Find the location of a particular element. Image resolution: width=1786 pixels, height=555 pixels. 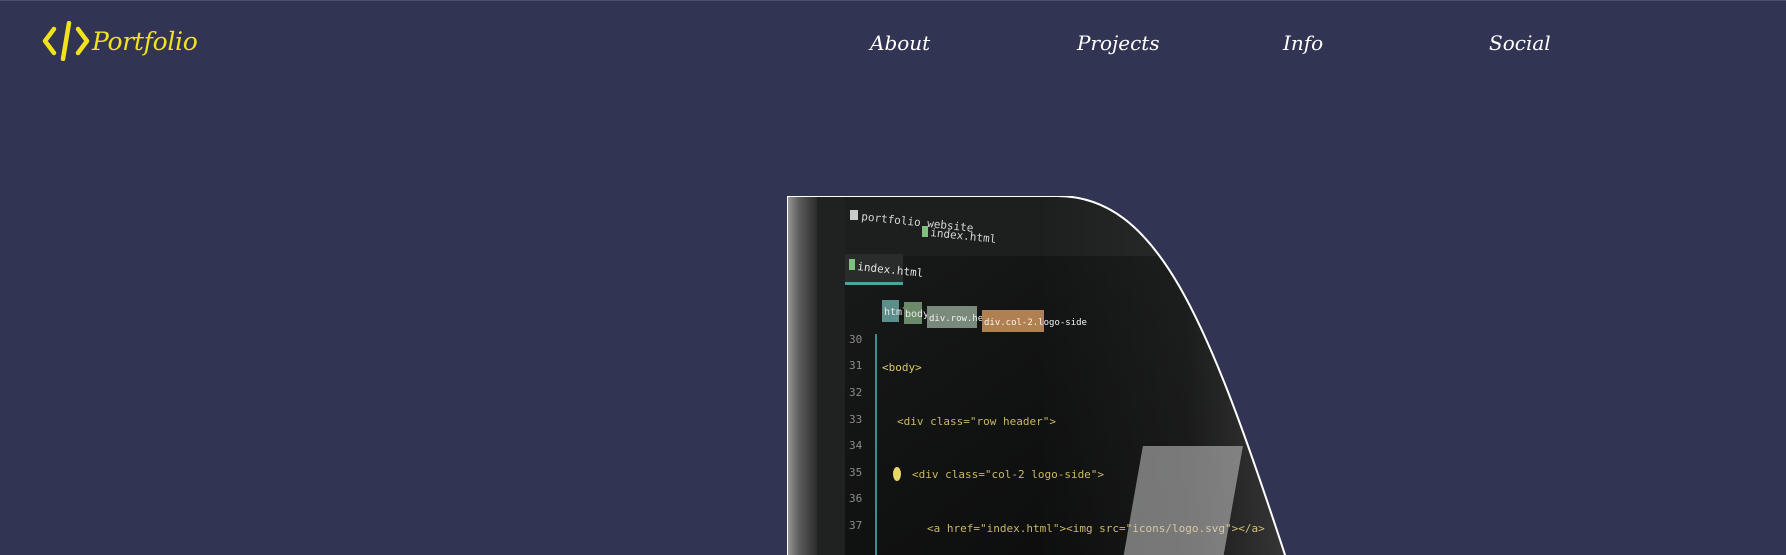

code-line-31: <body> is located at coordinates (902, 367).